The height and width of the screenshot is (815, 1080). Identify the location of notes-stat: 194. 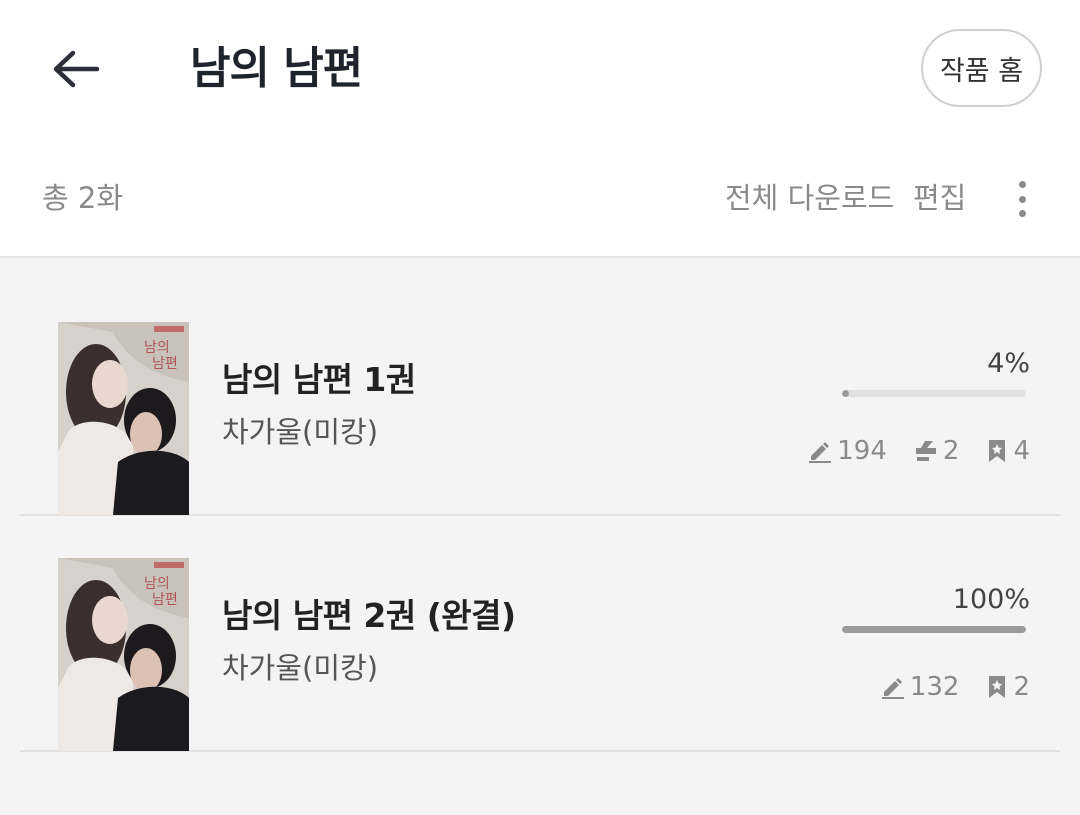
(847, 451).